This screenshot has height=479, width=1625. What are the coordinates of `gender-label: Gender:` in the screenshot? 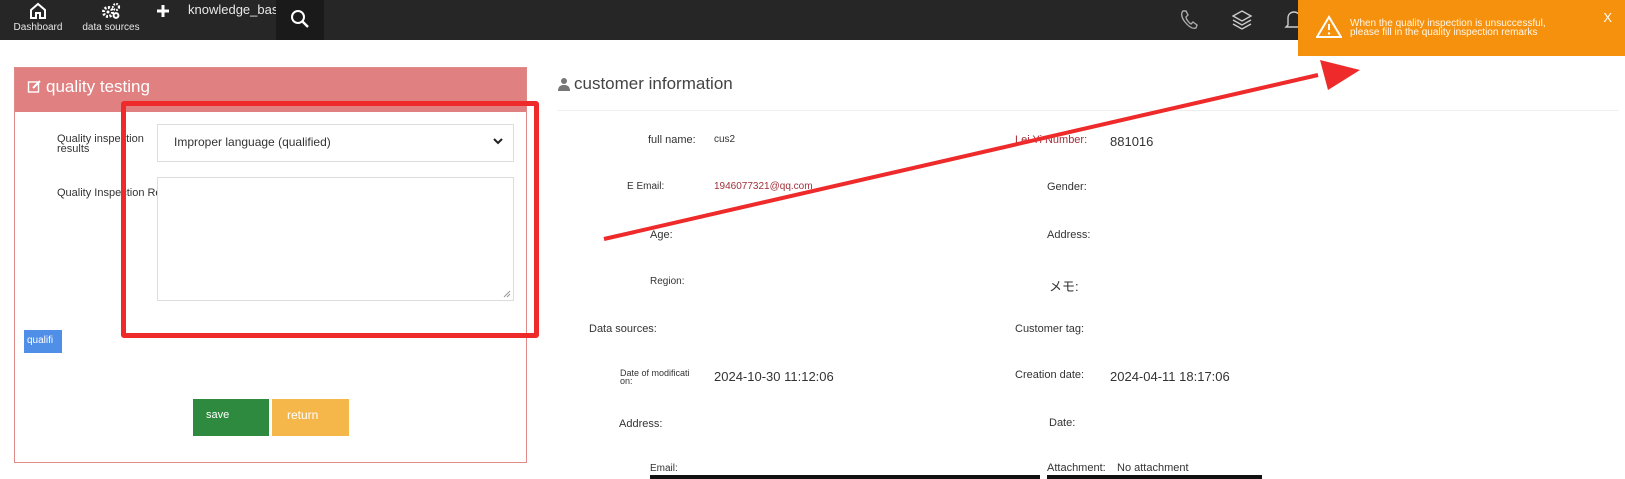 It's located at (1067, 187).